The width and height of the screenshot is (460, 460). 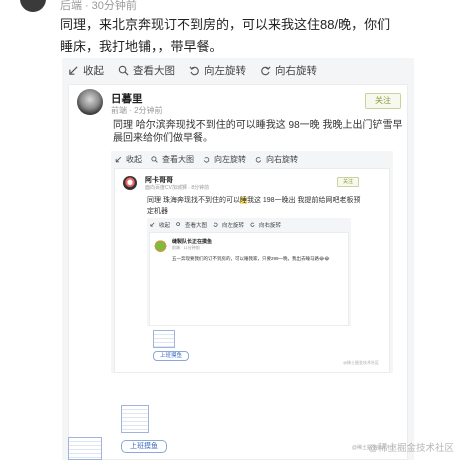 I want to click on author-meta: 后端 · 30分钟前, so click(x=98, y=6).